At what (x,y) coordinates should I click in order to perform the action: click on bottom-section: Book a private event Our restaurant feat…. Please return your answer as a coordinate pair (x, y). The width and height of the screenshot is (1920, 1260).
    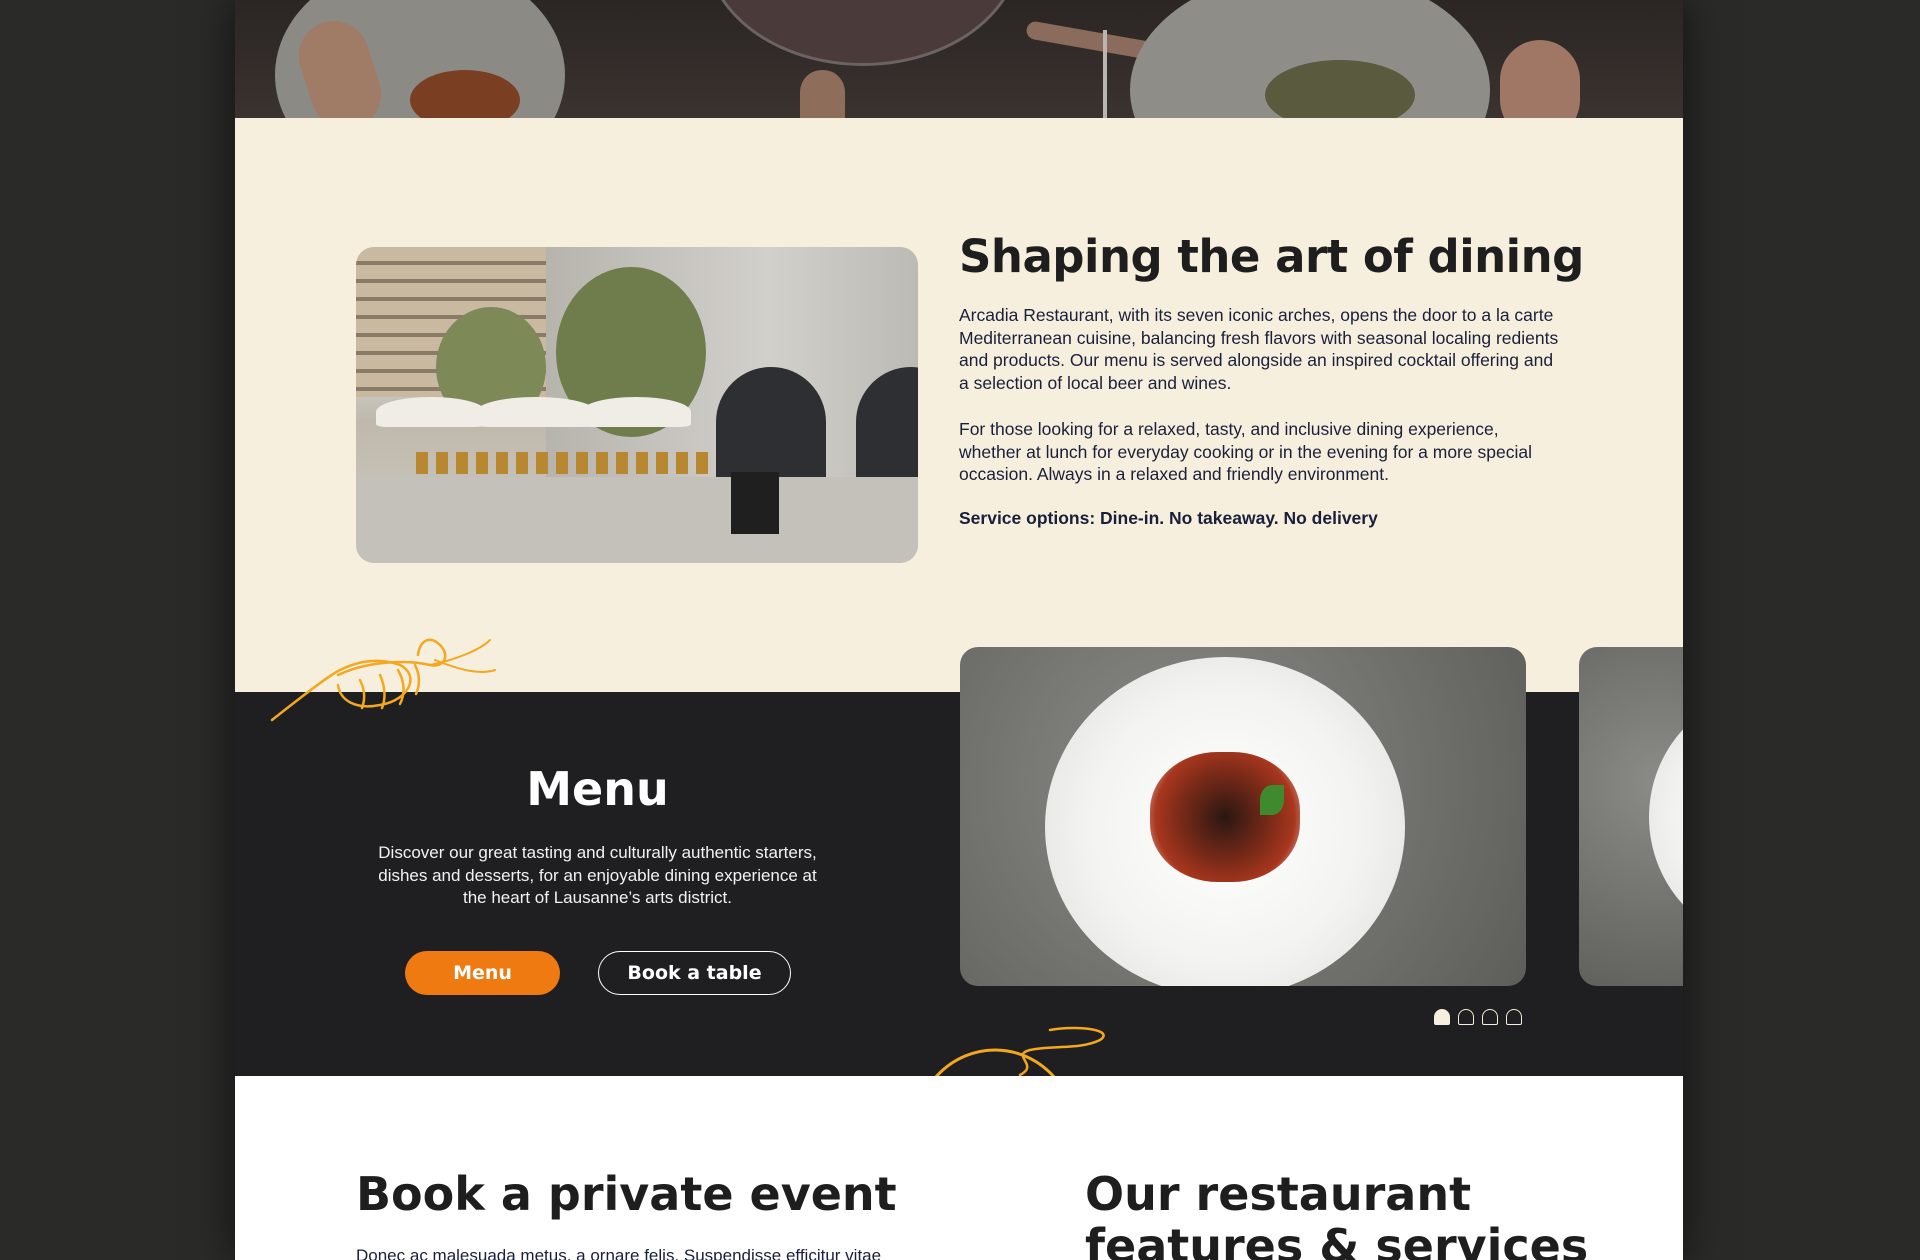
    Looking at the image, I should click on (959, 1168).